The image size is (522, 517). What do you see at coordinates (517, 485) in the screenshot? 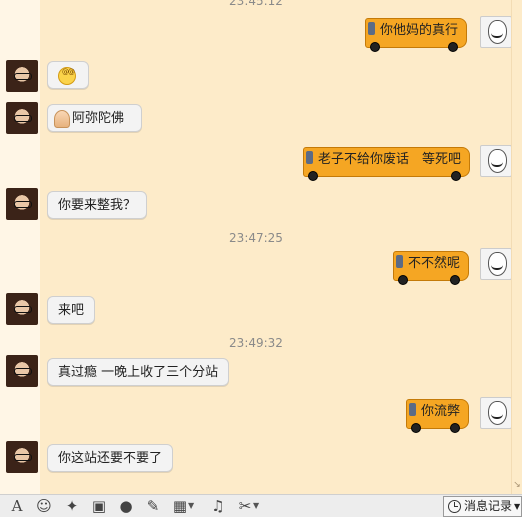
I see `scroll-down-arrow-icon: ↘` at bounding box center [517, 485].